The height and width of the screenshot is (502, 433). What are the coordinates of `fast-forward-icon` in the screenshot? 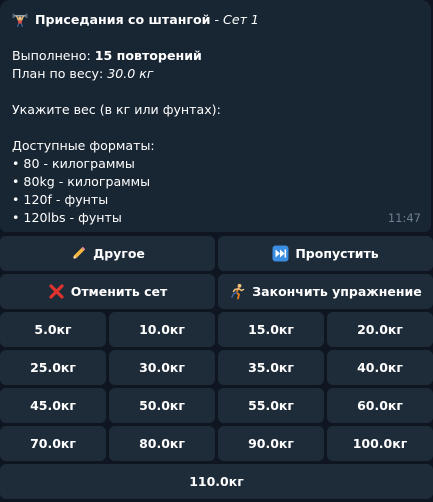 It's located at (280, 253).